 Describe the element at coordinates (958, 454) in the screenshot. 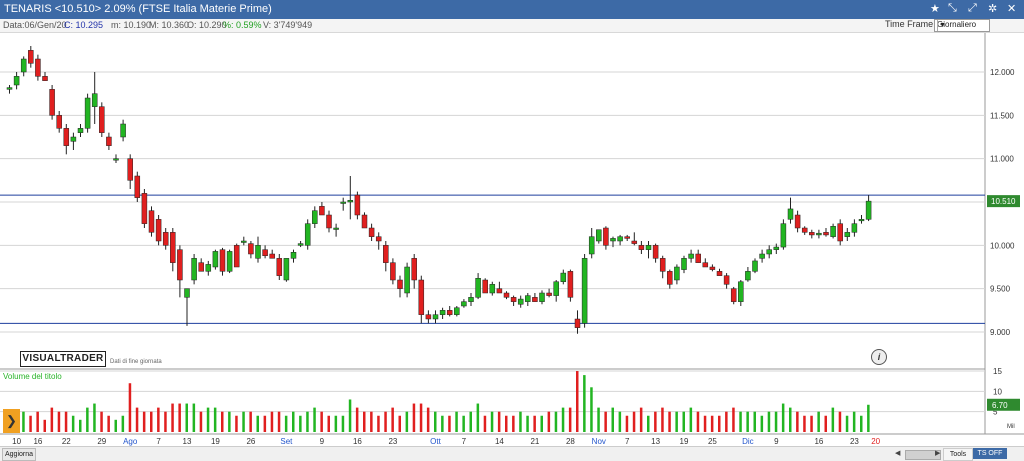

I see `tools-button: Tools` at that location.